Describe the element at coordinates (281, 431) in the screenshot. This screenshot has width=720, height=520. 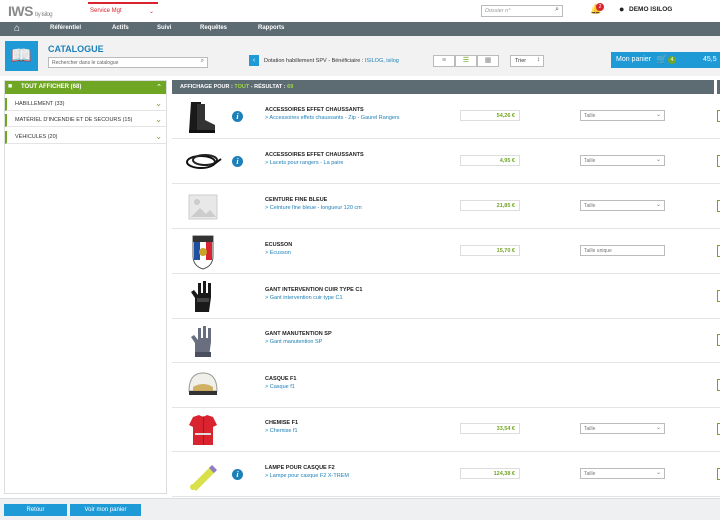
I see `product-link: > Chemise f1` at that location.